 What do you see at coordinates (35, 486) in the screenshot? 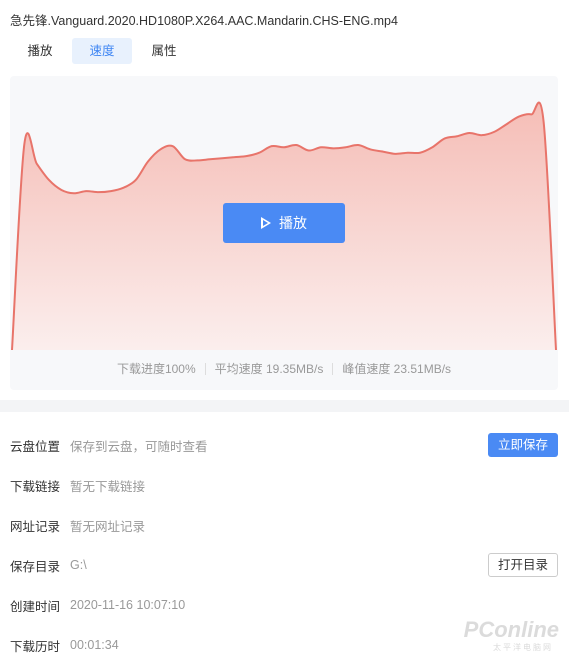
I see `download-link-label: 下载链接` at bounding box center [35, 486].